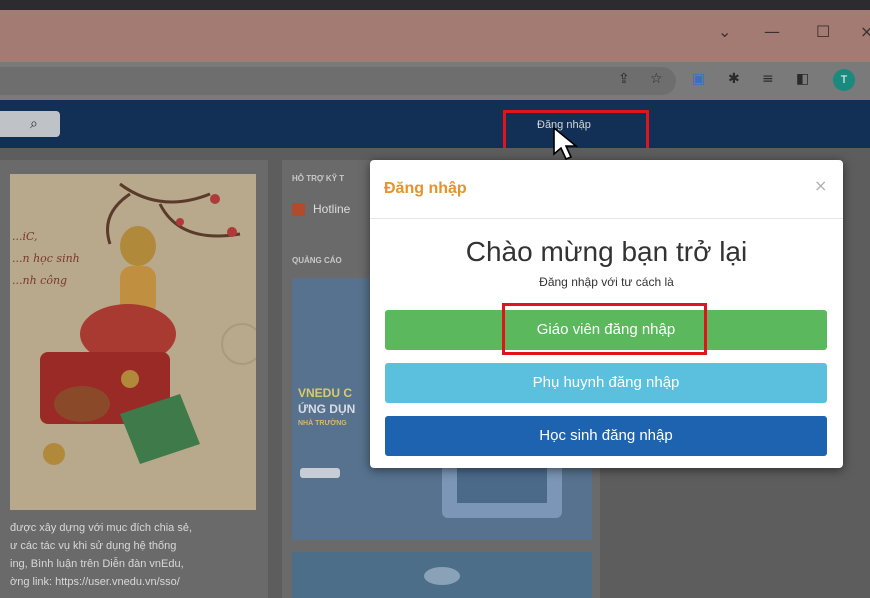  I want to click on modal-divider, so click(606, 218).